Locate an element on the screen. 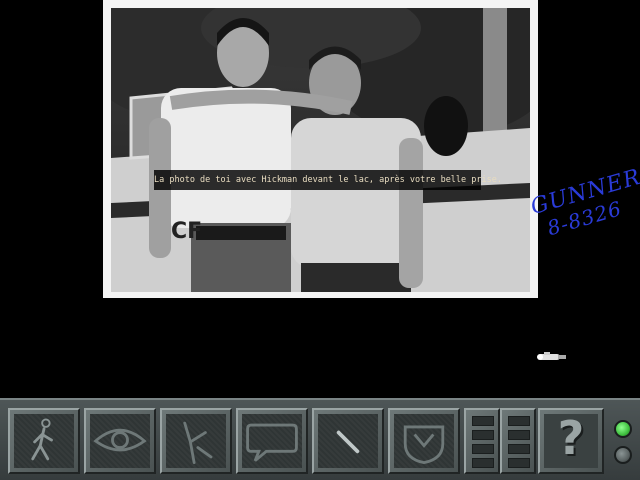  look-button is located at coordinates (120, 441).